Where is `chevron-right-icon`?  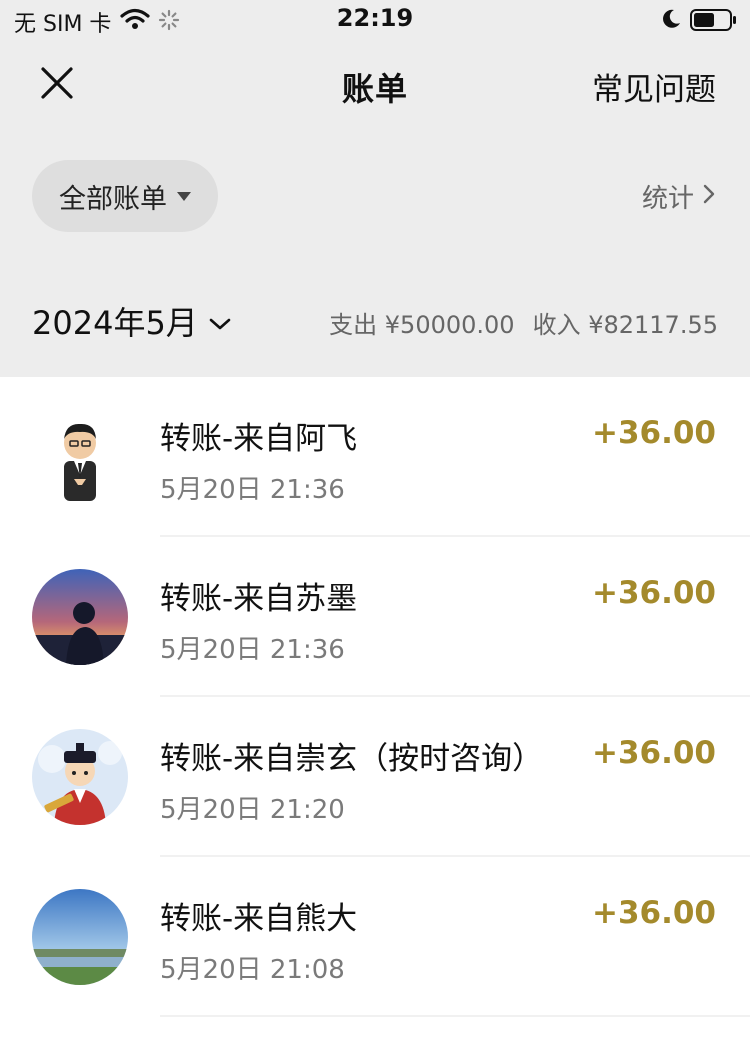
chevron-right-icon is located at coordinates (709, 197).